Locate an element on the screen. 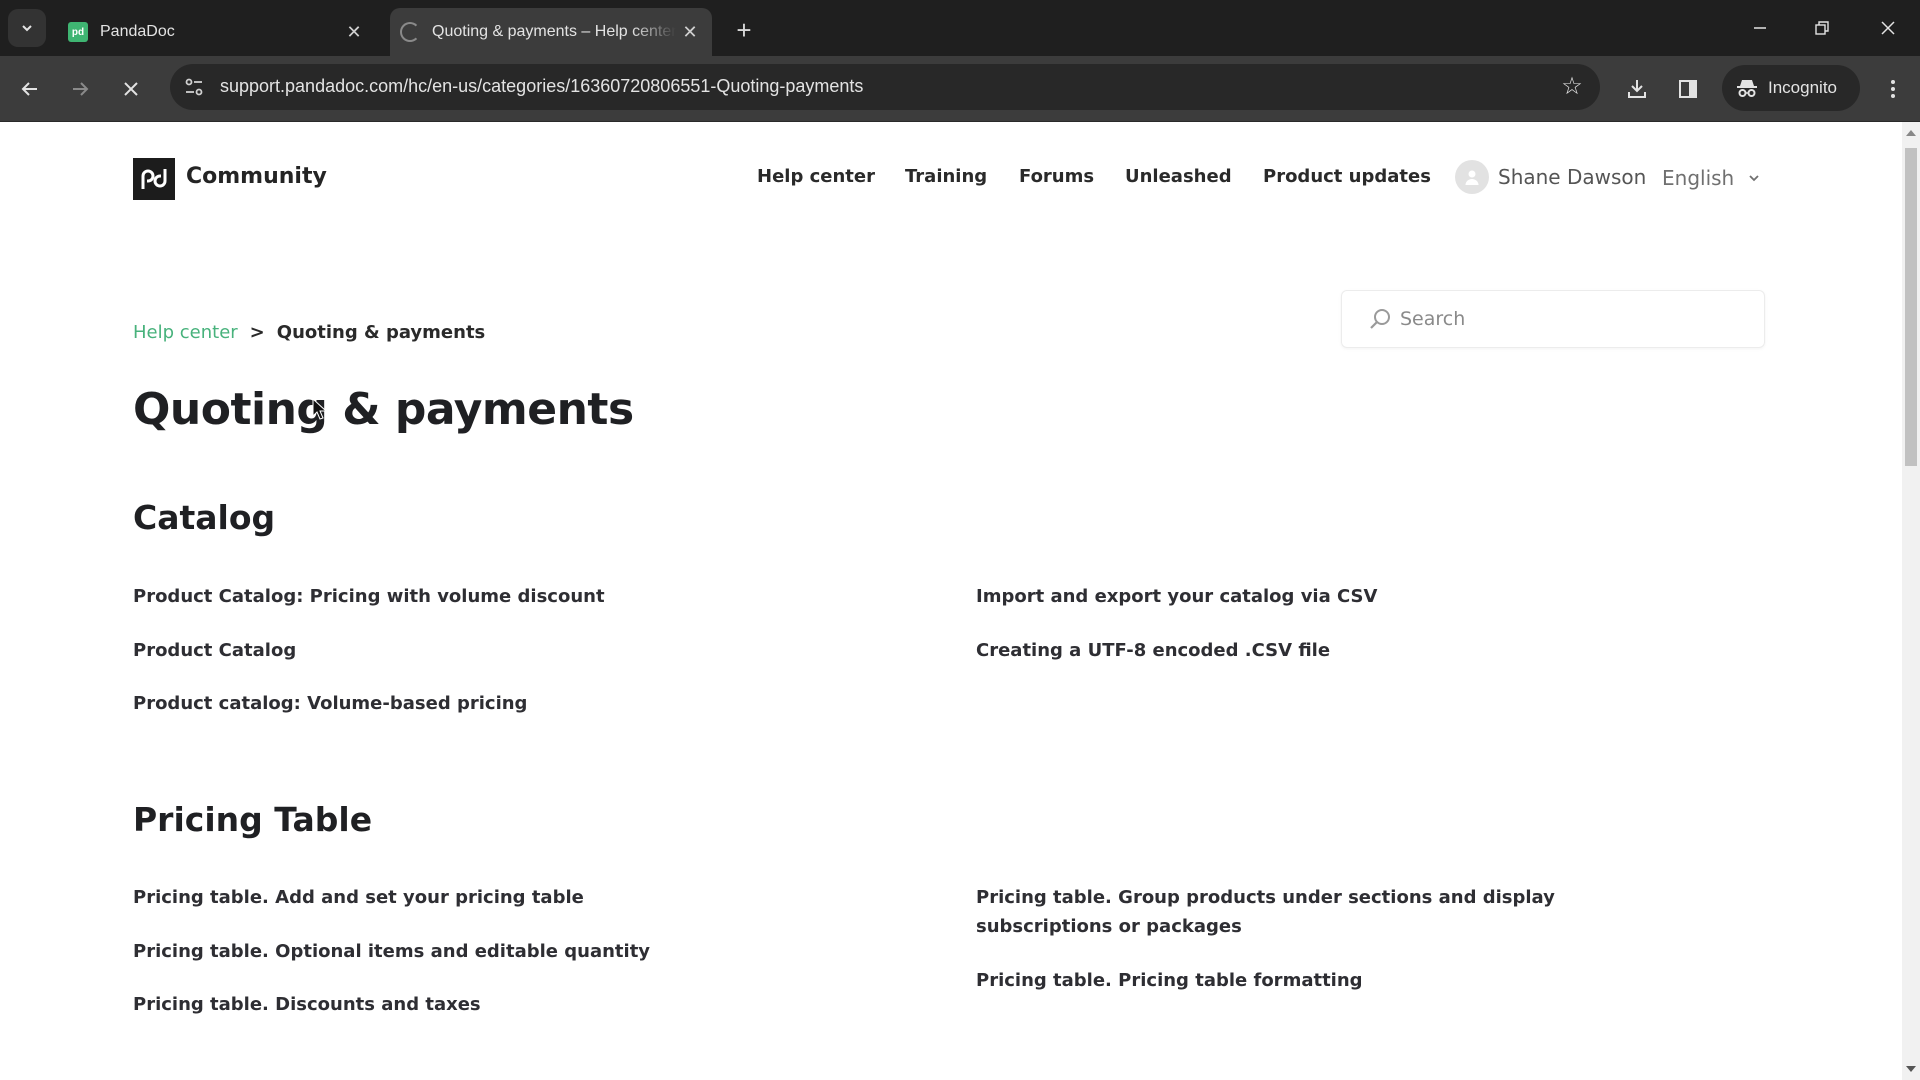 The height and width of the screenshot is (1080, 1920). tab-quoting-payments: Quoting & payments – Help center ✕ is located at coordinates (551, 32).